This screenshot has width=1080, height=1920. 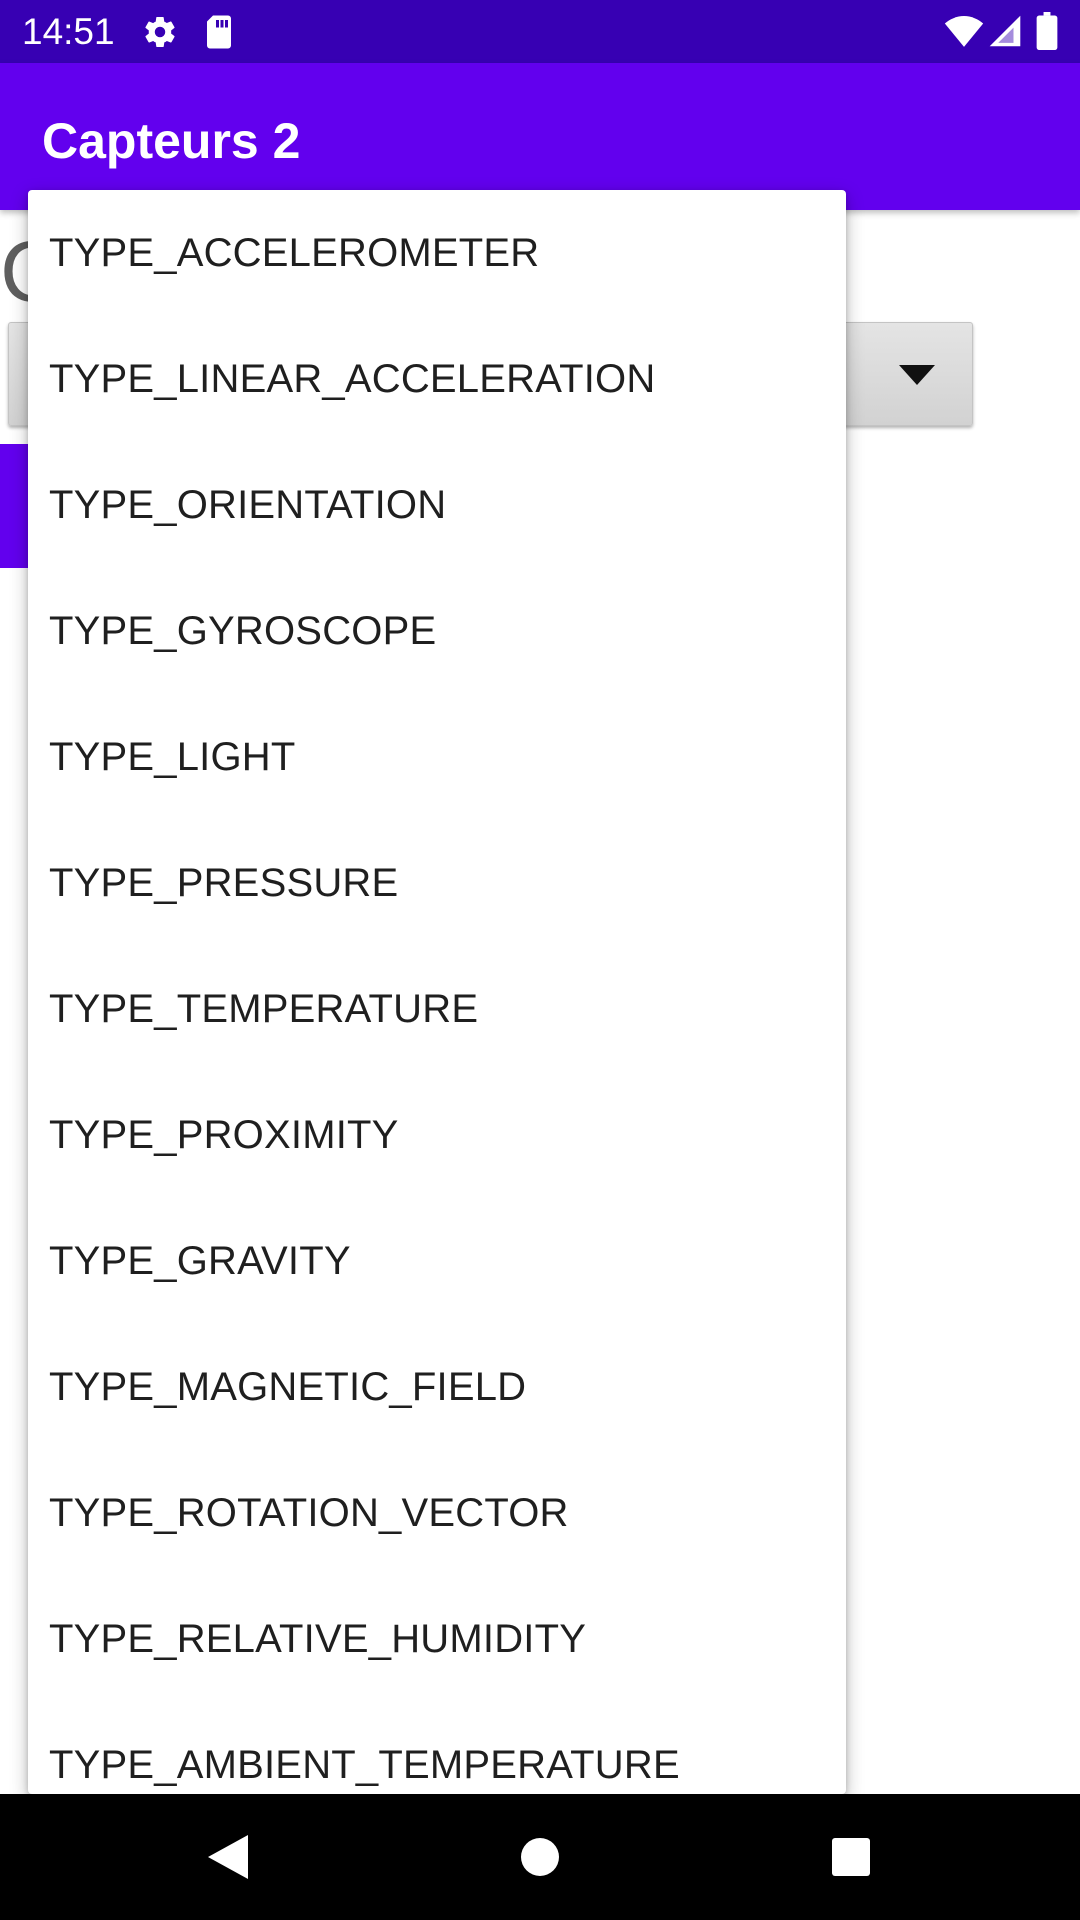 I want to click on back-icon, so click(x=228, y=1857).